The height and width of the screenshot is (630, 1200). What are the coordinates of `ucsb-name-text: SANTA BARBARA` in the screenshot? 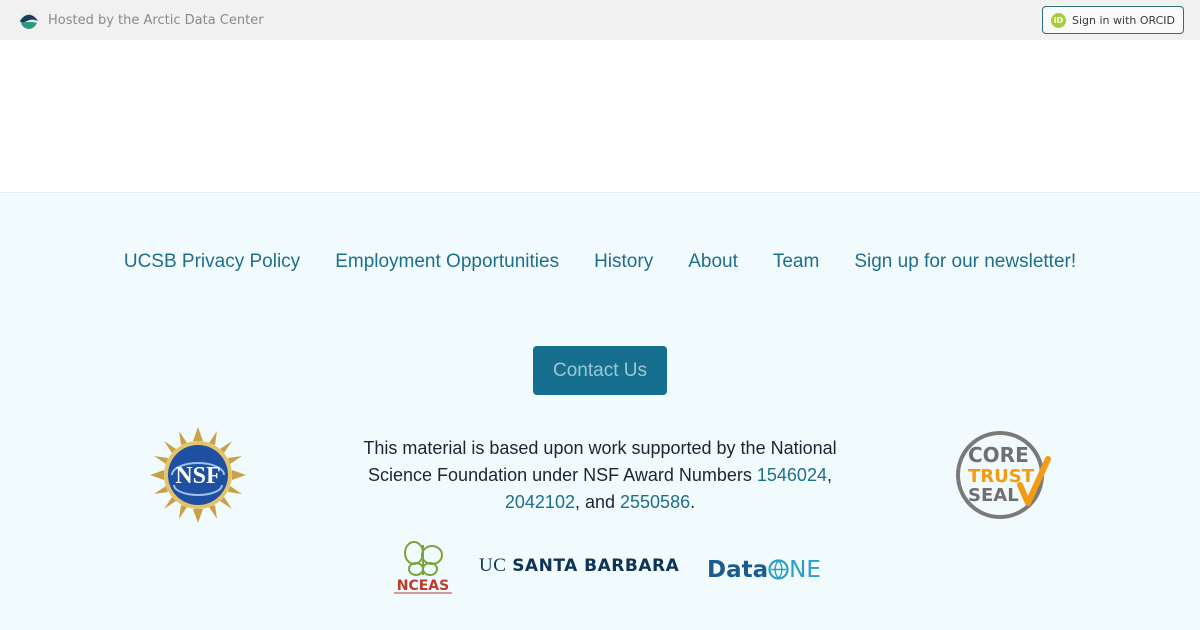 It's located at (596, 566).